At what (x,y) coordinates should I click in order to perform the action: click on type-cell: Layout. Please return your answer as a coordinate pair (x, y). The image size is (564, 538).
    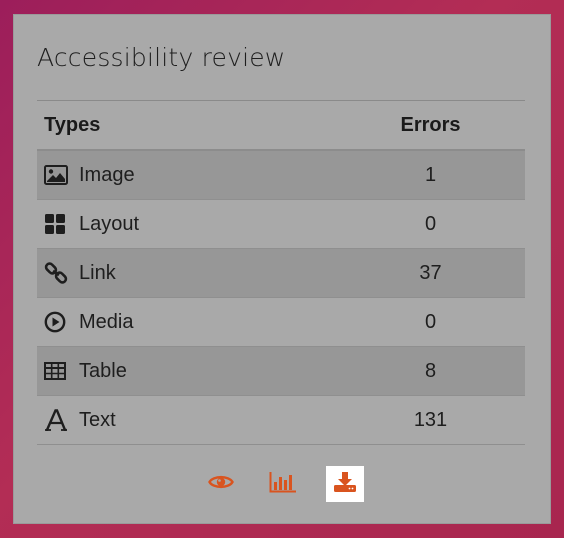
    Looking at the image, I should click on (195, 224).